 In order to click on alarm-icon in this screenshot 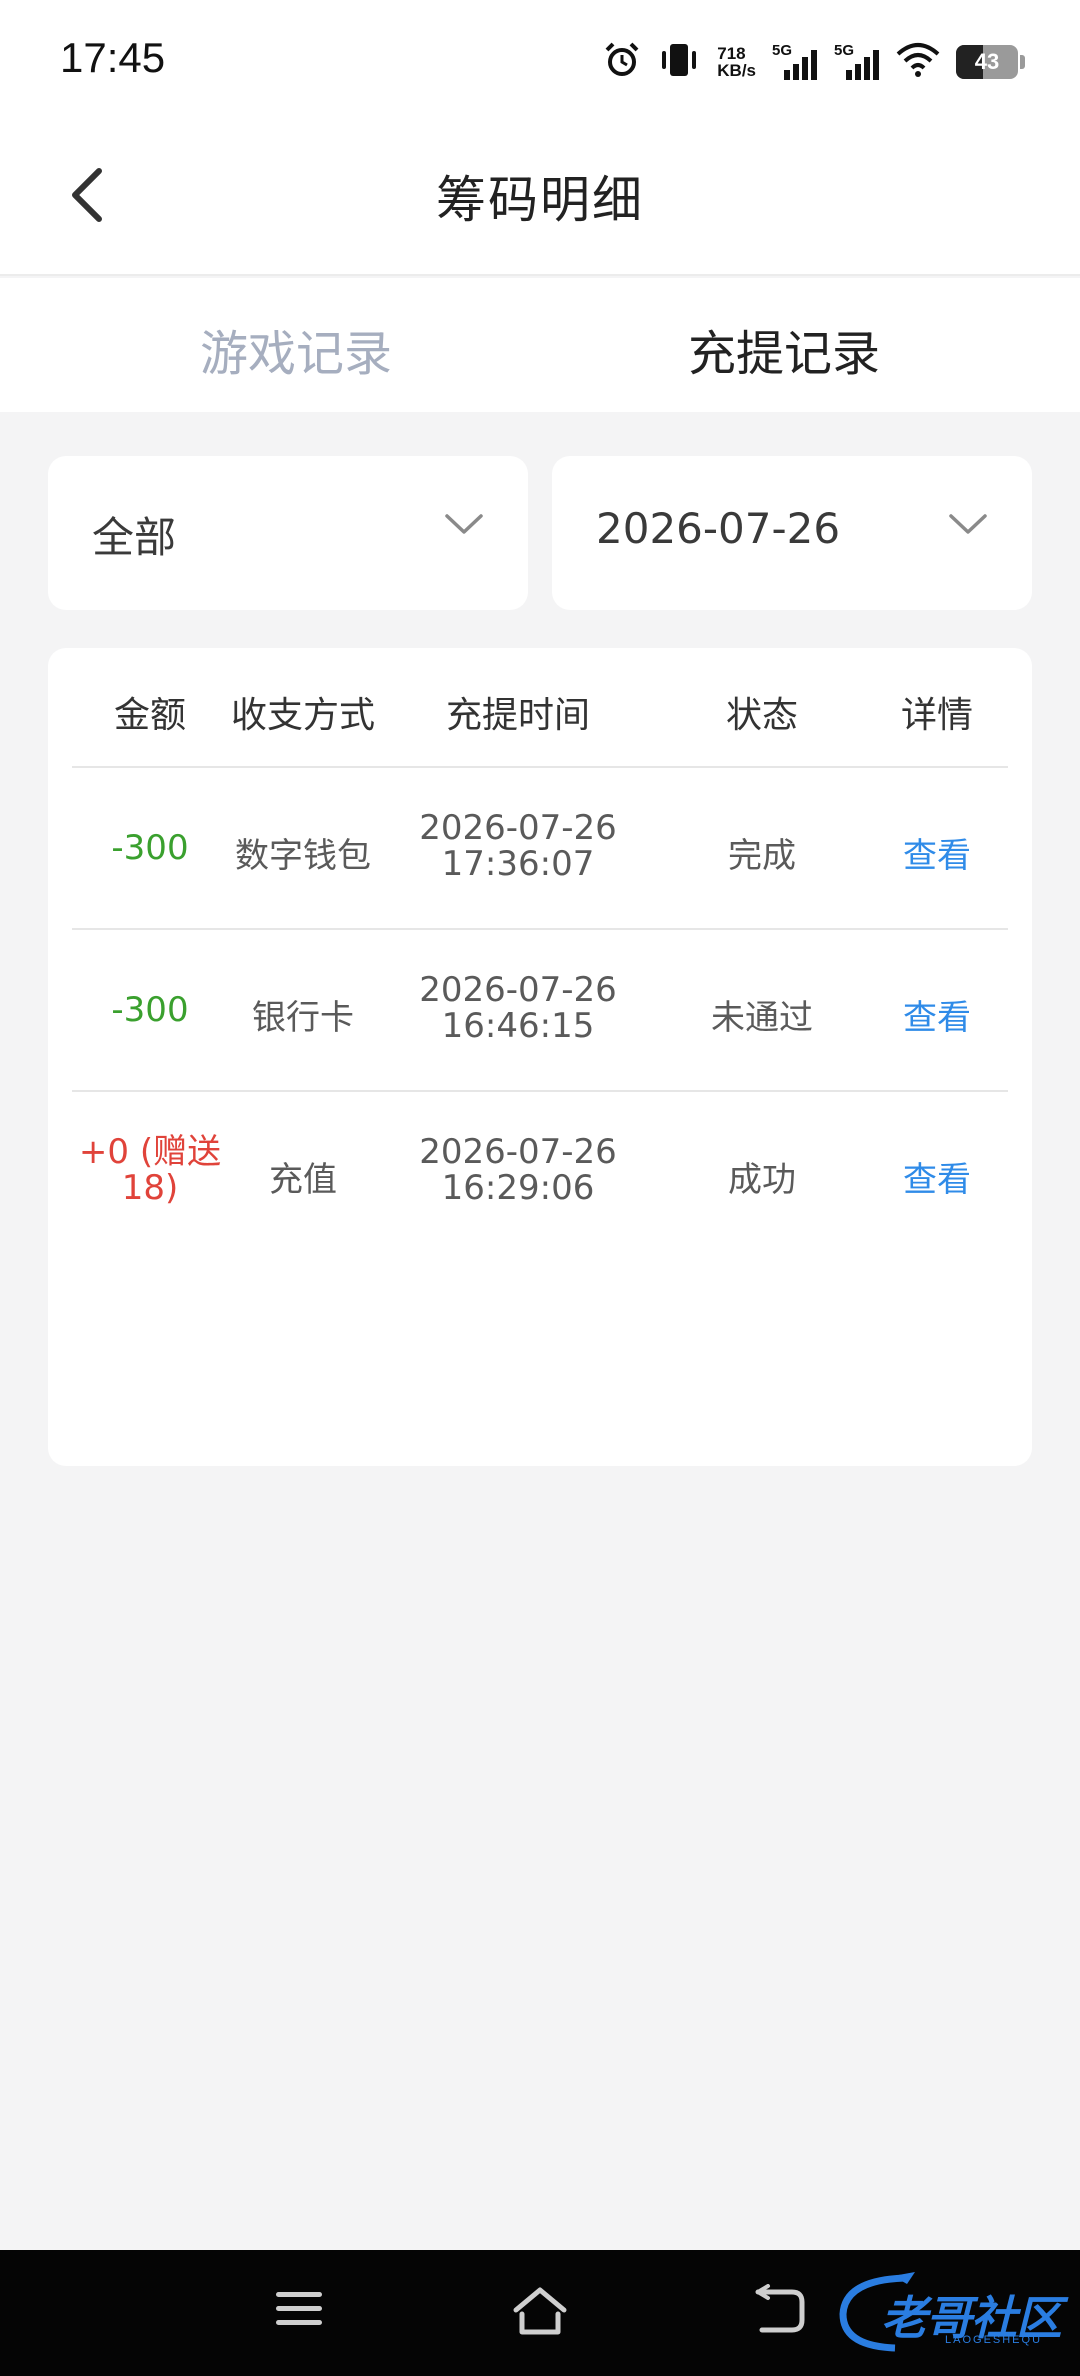, I will do `click(622, 62)`.